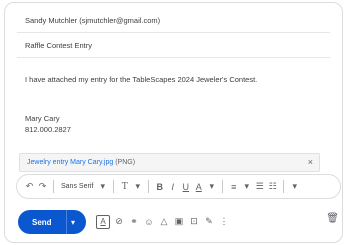  What do you see at coordinates (103, 221) in the screenshot?
I see `formatting-options-icon: A` at bounding box center [103, 221].